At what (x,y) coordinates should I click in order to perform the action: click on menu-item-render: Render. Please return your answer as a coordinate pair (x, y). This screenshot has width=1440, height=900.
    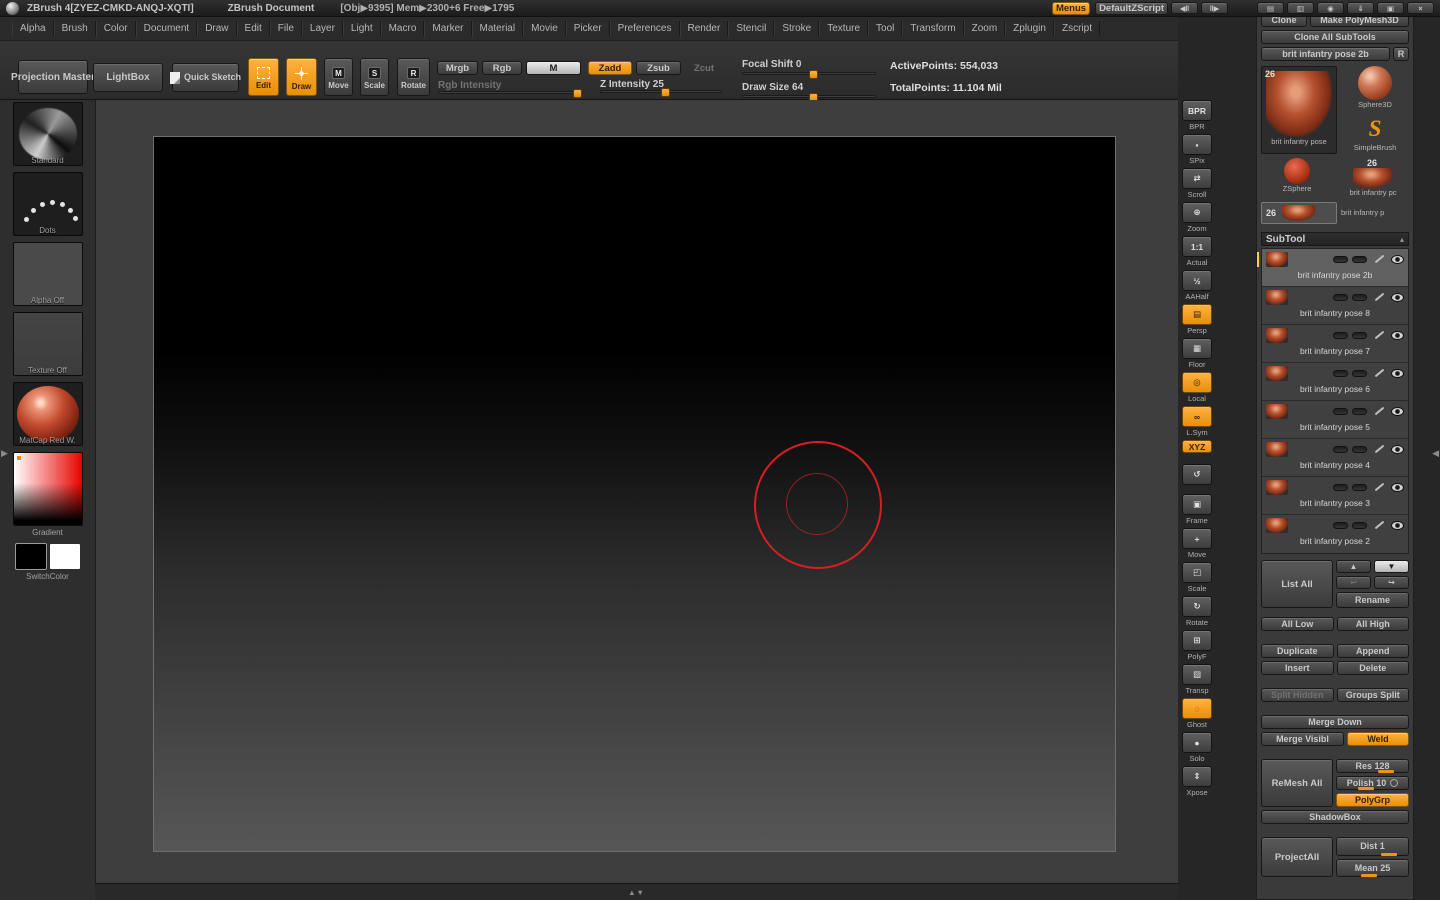
    Looking at the image, I should click on (704, 28).